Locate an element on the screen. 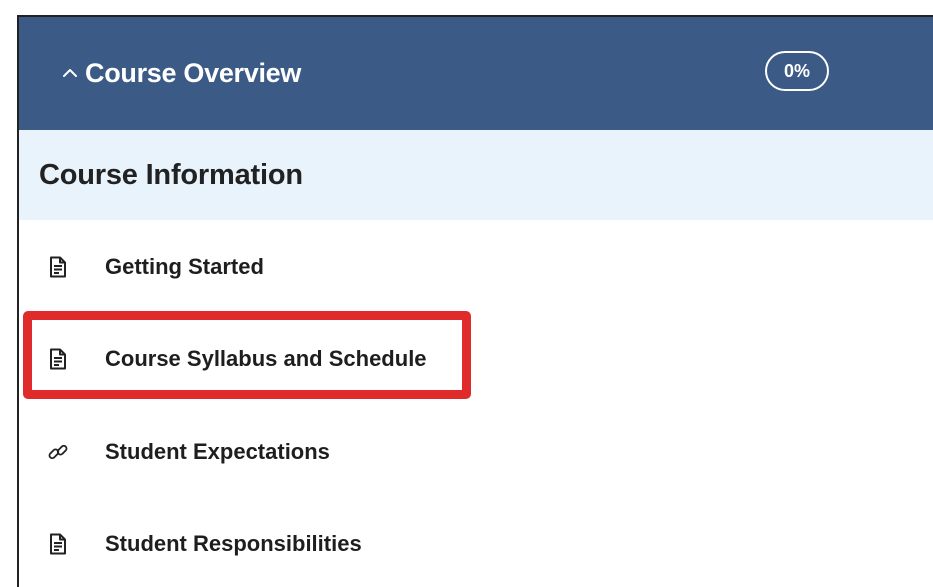 The width and height of the screenshot is (933, 587). link-icon is located at coordinates (58, 452).